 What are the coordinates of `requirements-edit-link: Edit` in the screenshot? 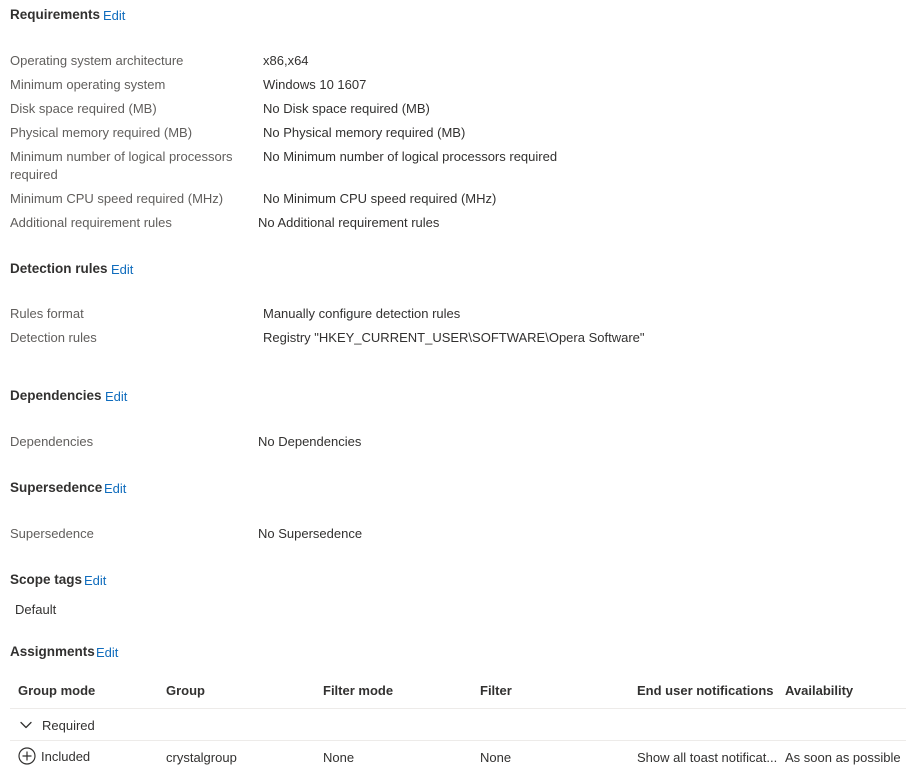 It's located at (114, 15).